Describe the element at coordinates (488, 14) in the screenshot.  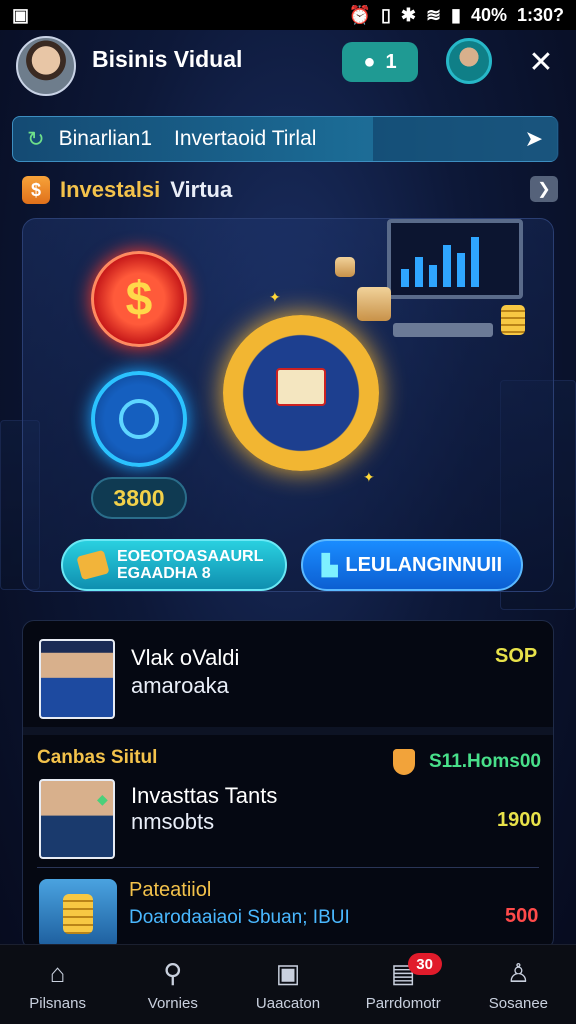
I see `battery-text: 40%` at that location.